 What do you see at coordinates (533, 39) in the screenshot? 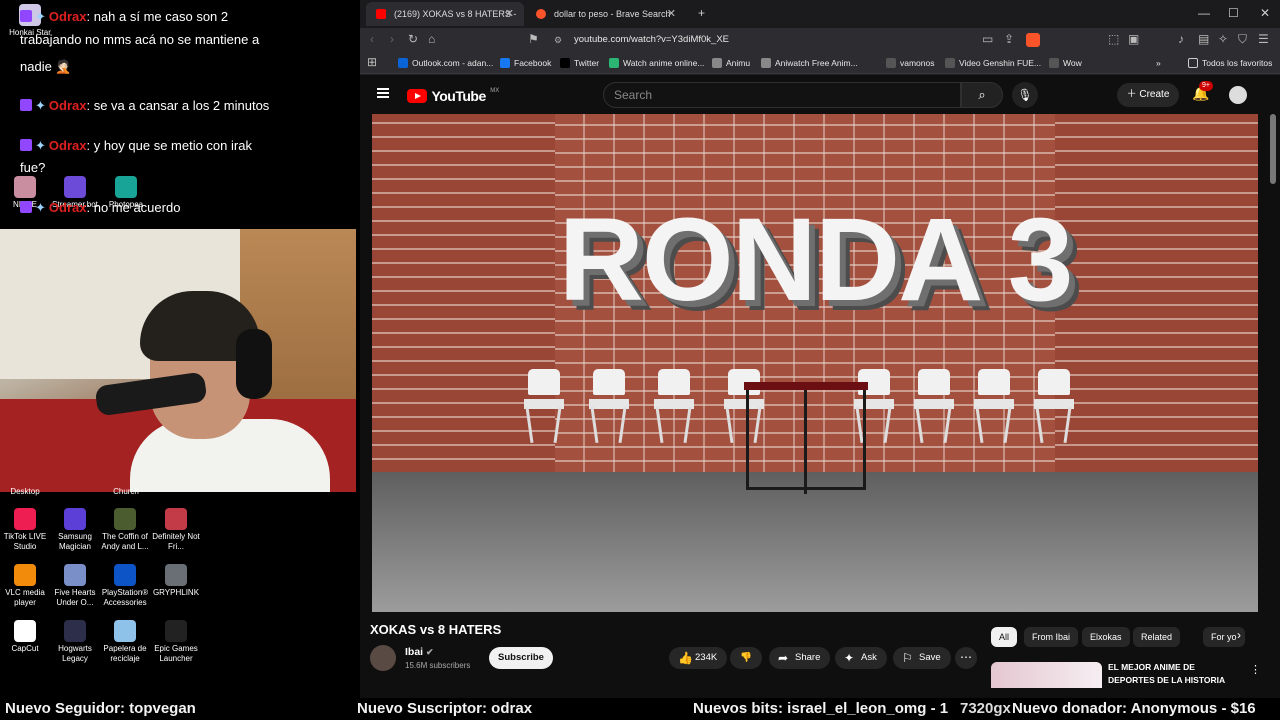
I see `bookmark-icon: ⚑` at bounding box center [533, 39].